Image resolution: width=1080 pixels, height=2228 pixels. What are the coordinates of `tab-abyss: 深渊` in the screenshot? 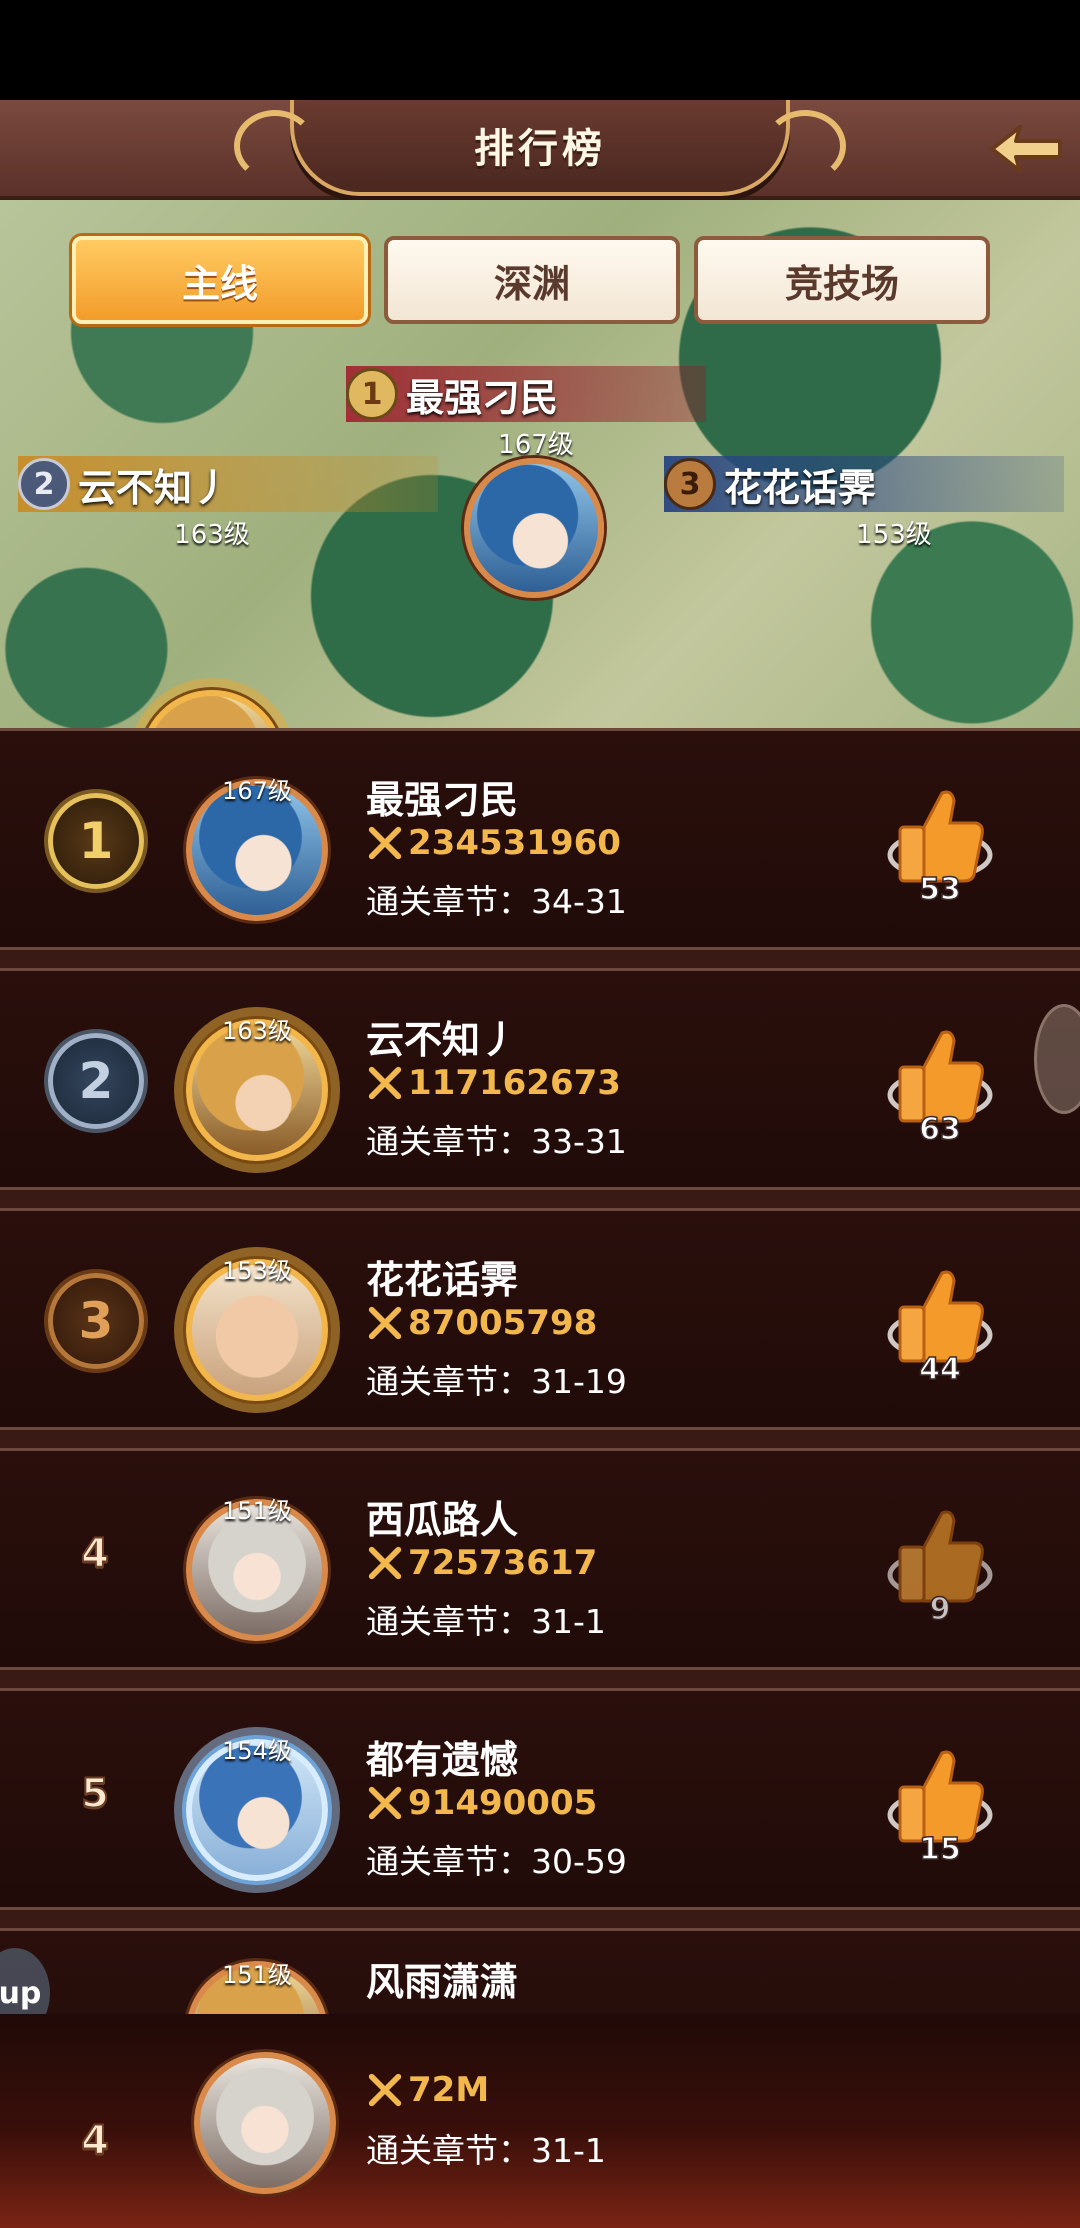 It's located at (532, 280).